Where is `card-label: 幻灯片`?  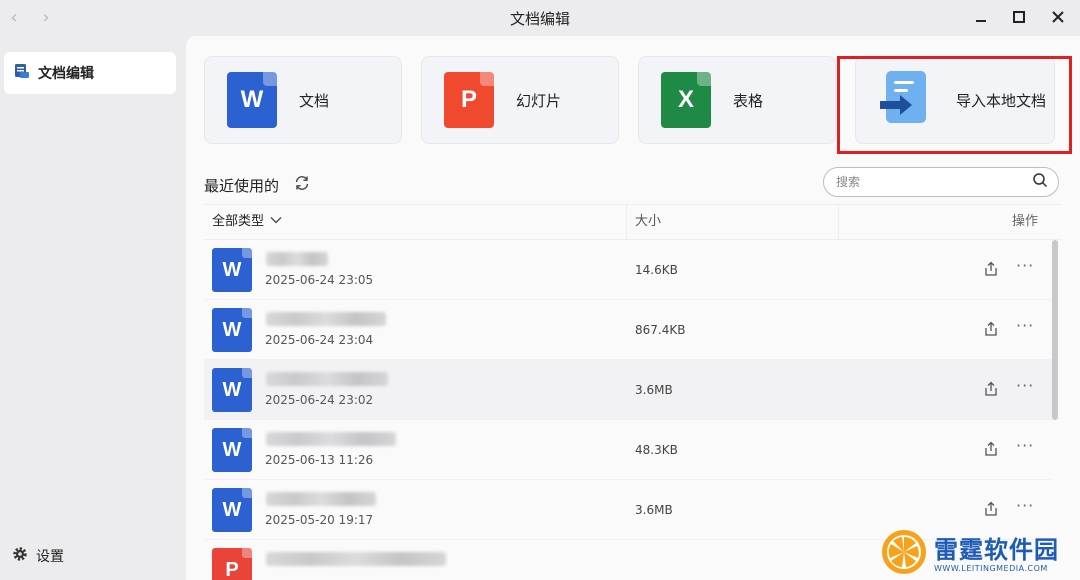 card-label: 幻灯片 is located at coordinates (539, 100).